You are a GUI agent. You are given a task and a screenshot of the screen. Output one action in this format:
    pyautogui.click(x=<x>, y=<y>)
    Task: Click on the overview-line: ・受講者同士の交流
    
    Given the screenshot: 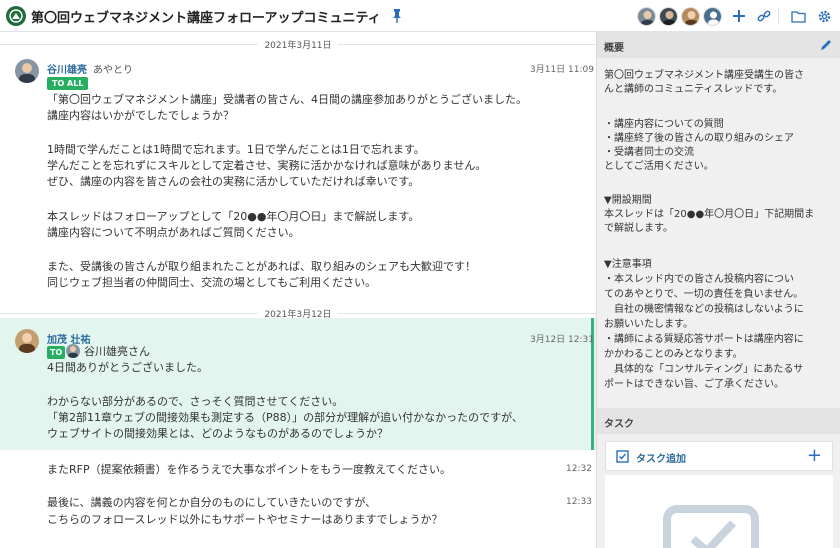 What is the action you would take?
    pyautogui.click(x=649, y=152)
    